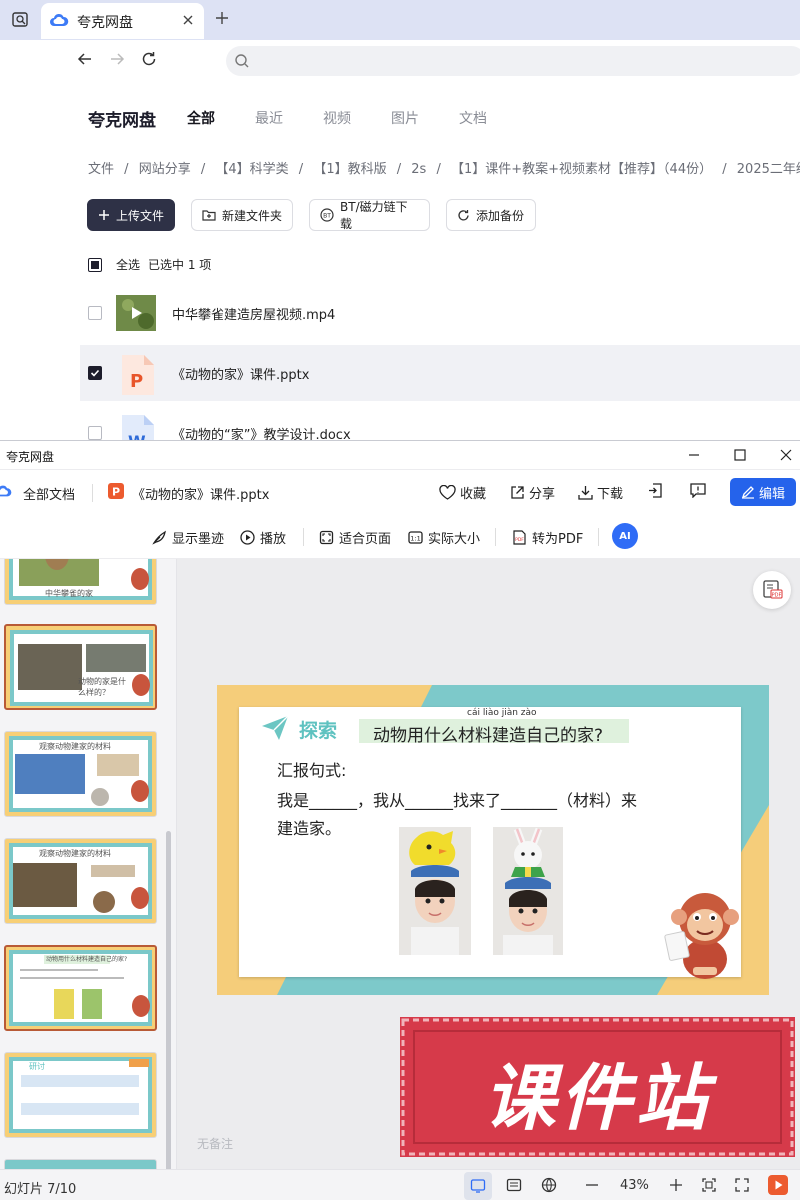 The image size is (800, 1200). Describe the element at coordinates (20, 20) in the screenshot. I see `tab-search-icon` at that location.